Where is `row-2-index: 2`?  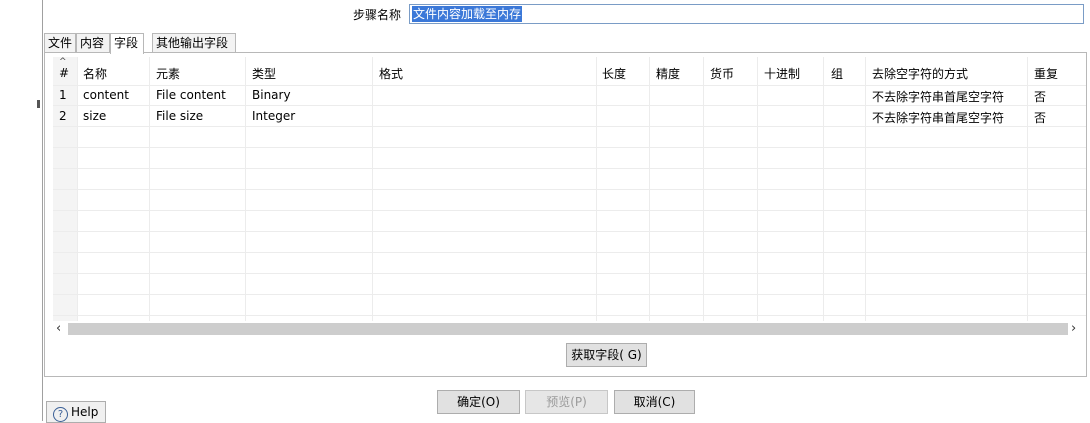 row-2-index: 2 is located at coordinates (63, 116).